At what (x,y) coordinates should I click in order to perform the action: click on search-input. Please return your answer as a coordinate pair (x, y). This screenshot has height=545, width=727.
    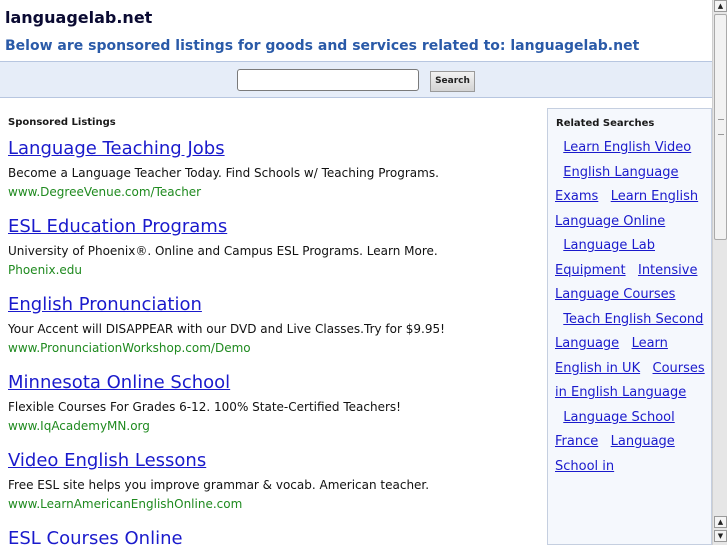
    Looking at the image, I should click on (328, 80).